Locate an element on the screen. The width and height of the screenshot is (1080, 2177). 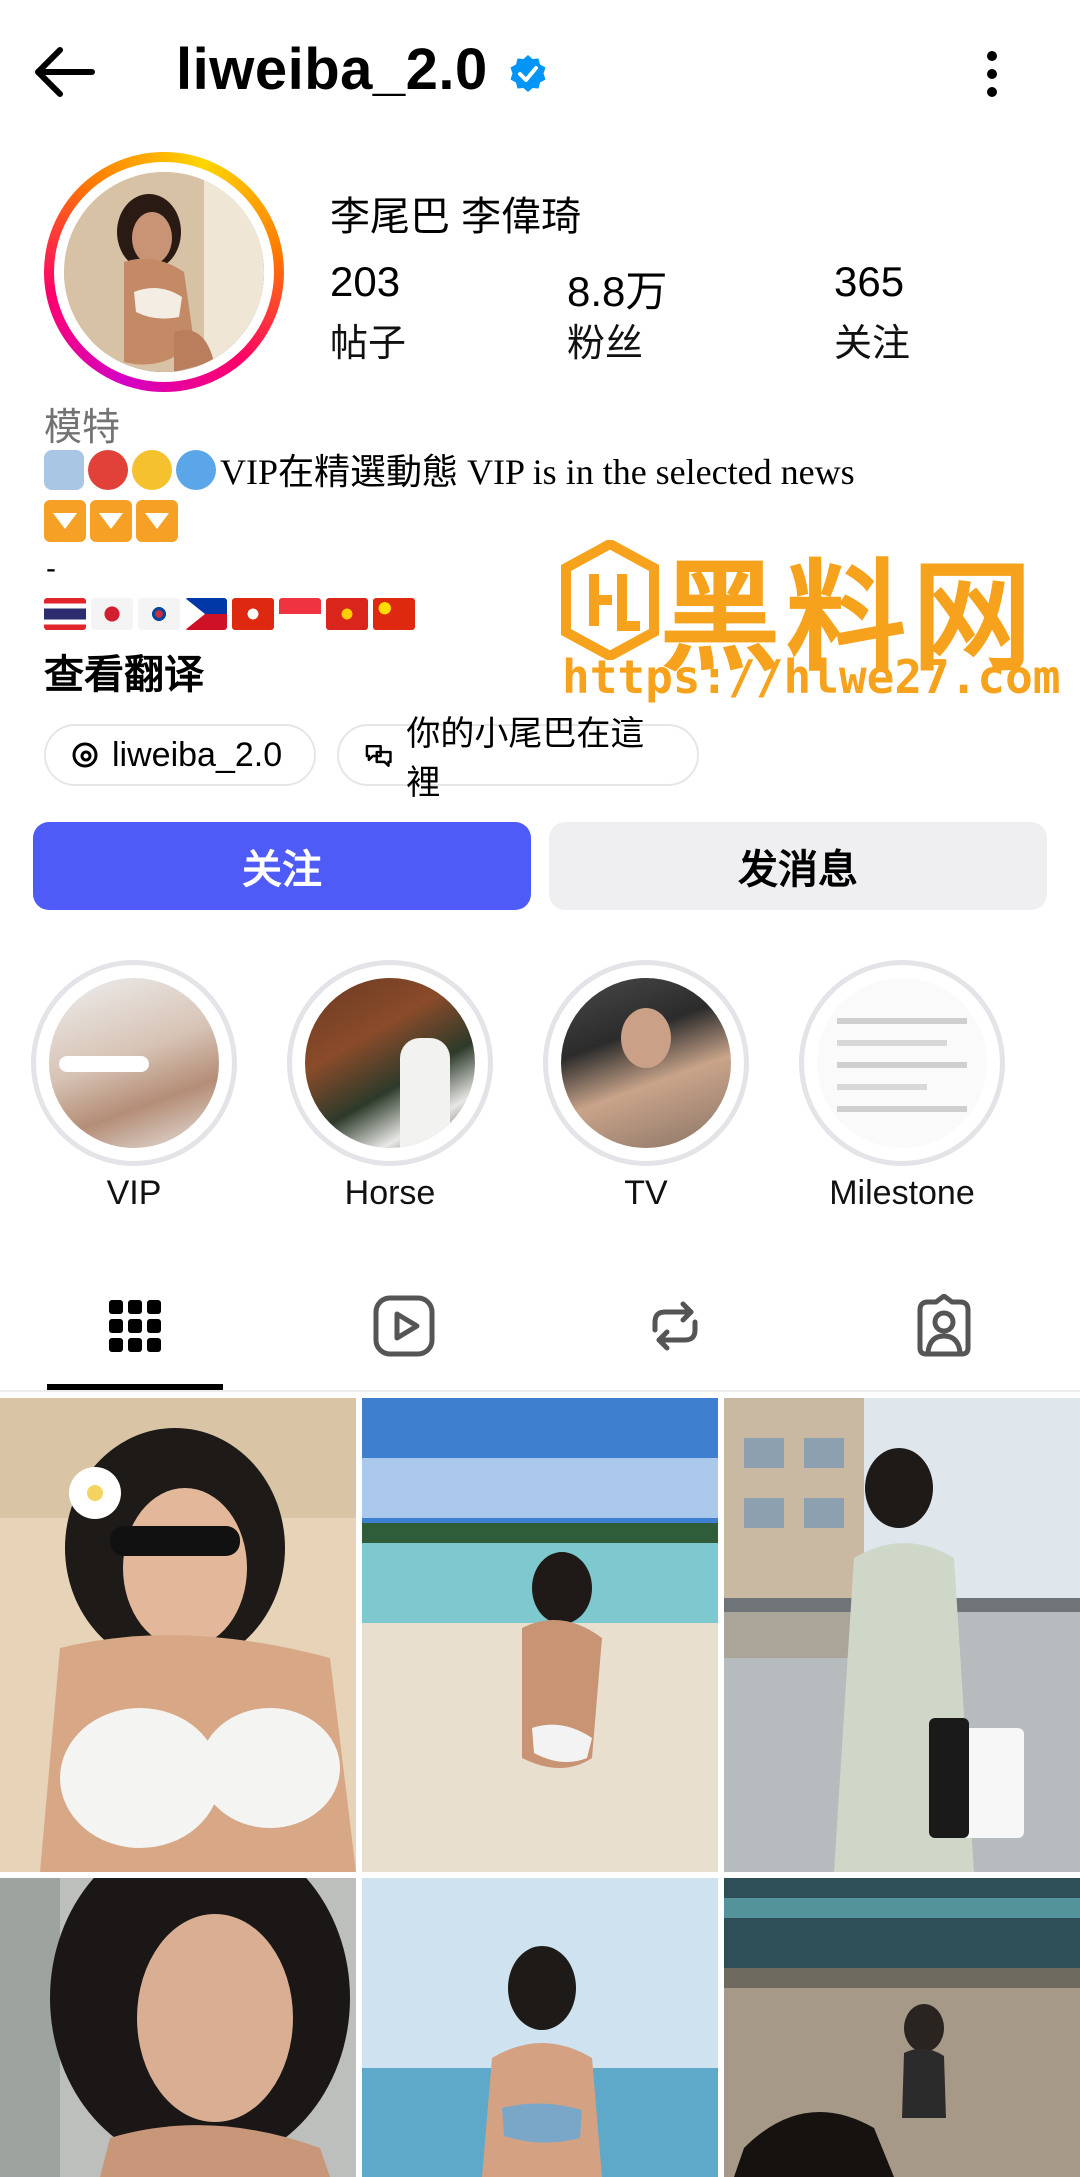
highlight-label: TV is located at coordinates (646, 1193).